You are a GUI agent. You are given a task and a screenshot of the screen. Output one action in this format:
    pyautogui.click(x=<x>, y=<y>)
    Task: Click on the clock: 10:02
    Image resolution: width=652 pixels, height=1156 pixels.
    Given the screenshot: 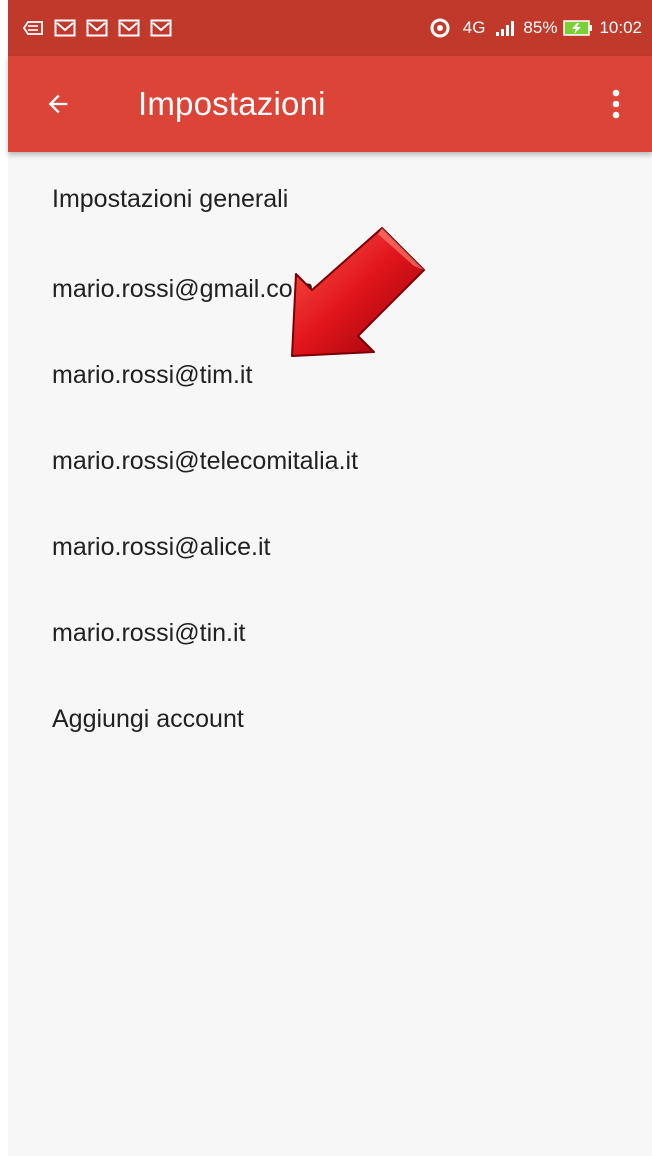 What is the action you would take?
    pyautogui.click(x=620, y=27)
    